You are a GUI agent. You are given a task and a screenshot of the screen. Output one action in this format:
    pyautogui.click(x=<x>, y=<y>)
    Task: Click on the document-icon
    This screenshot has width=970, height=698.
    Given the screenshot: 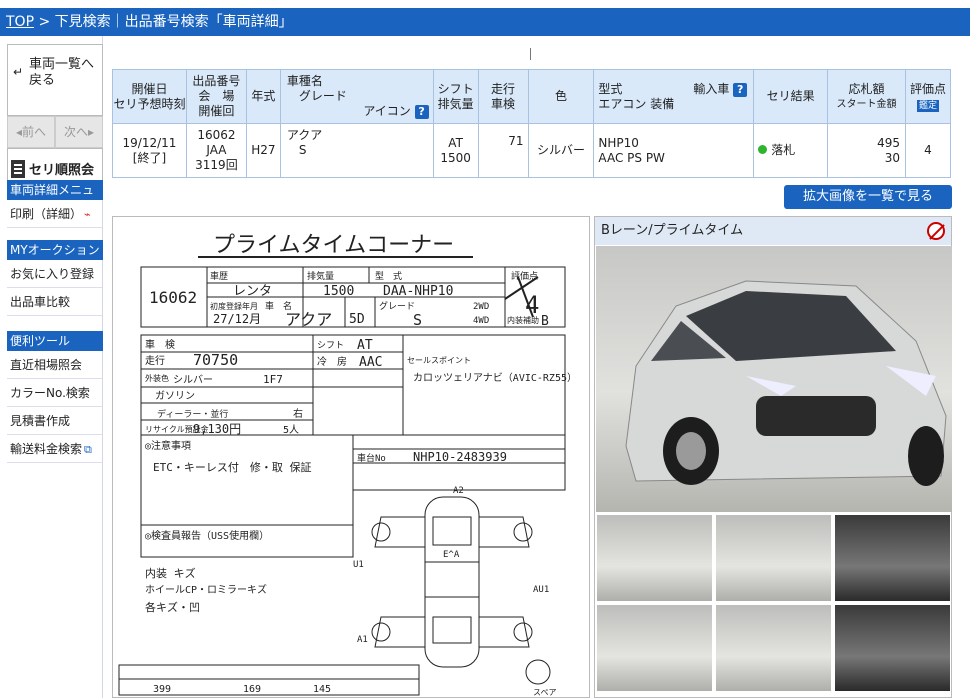 What is the action you would take?
    pyautogui.click(x=18, y=169)
    